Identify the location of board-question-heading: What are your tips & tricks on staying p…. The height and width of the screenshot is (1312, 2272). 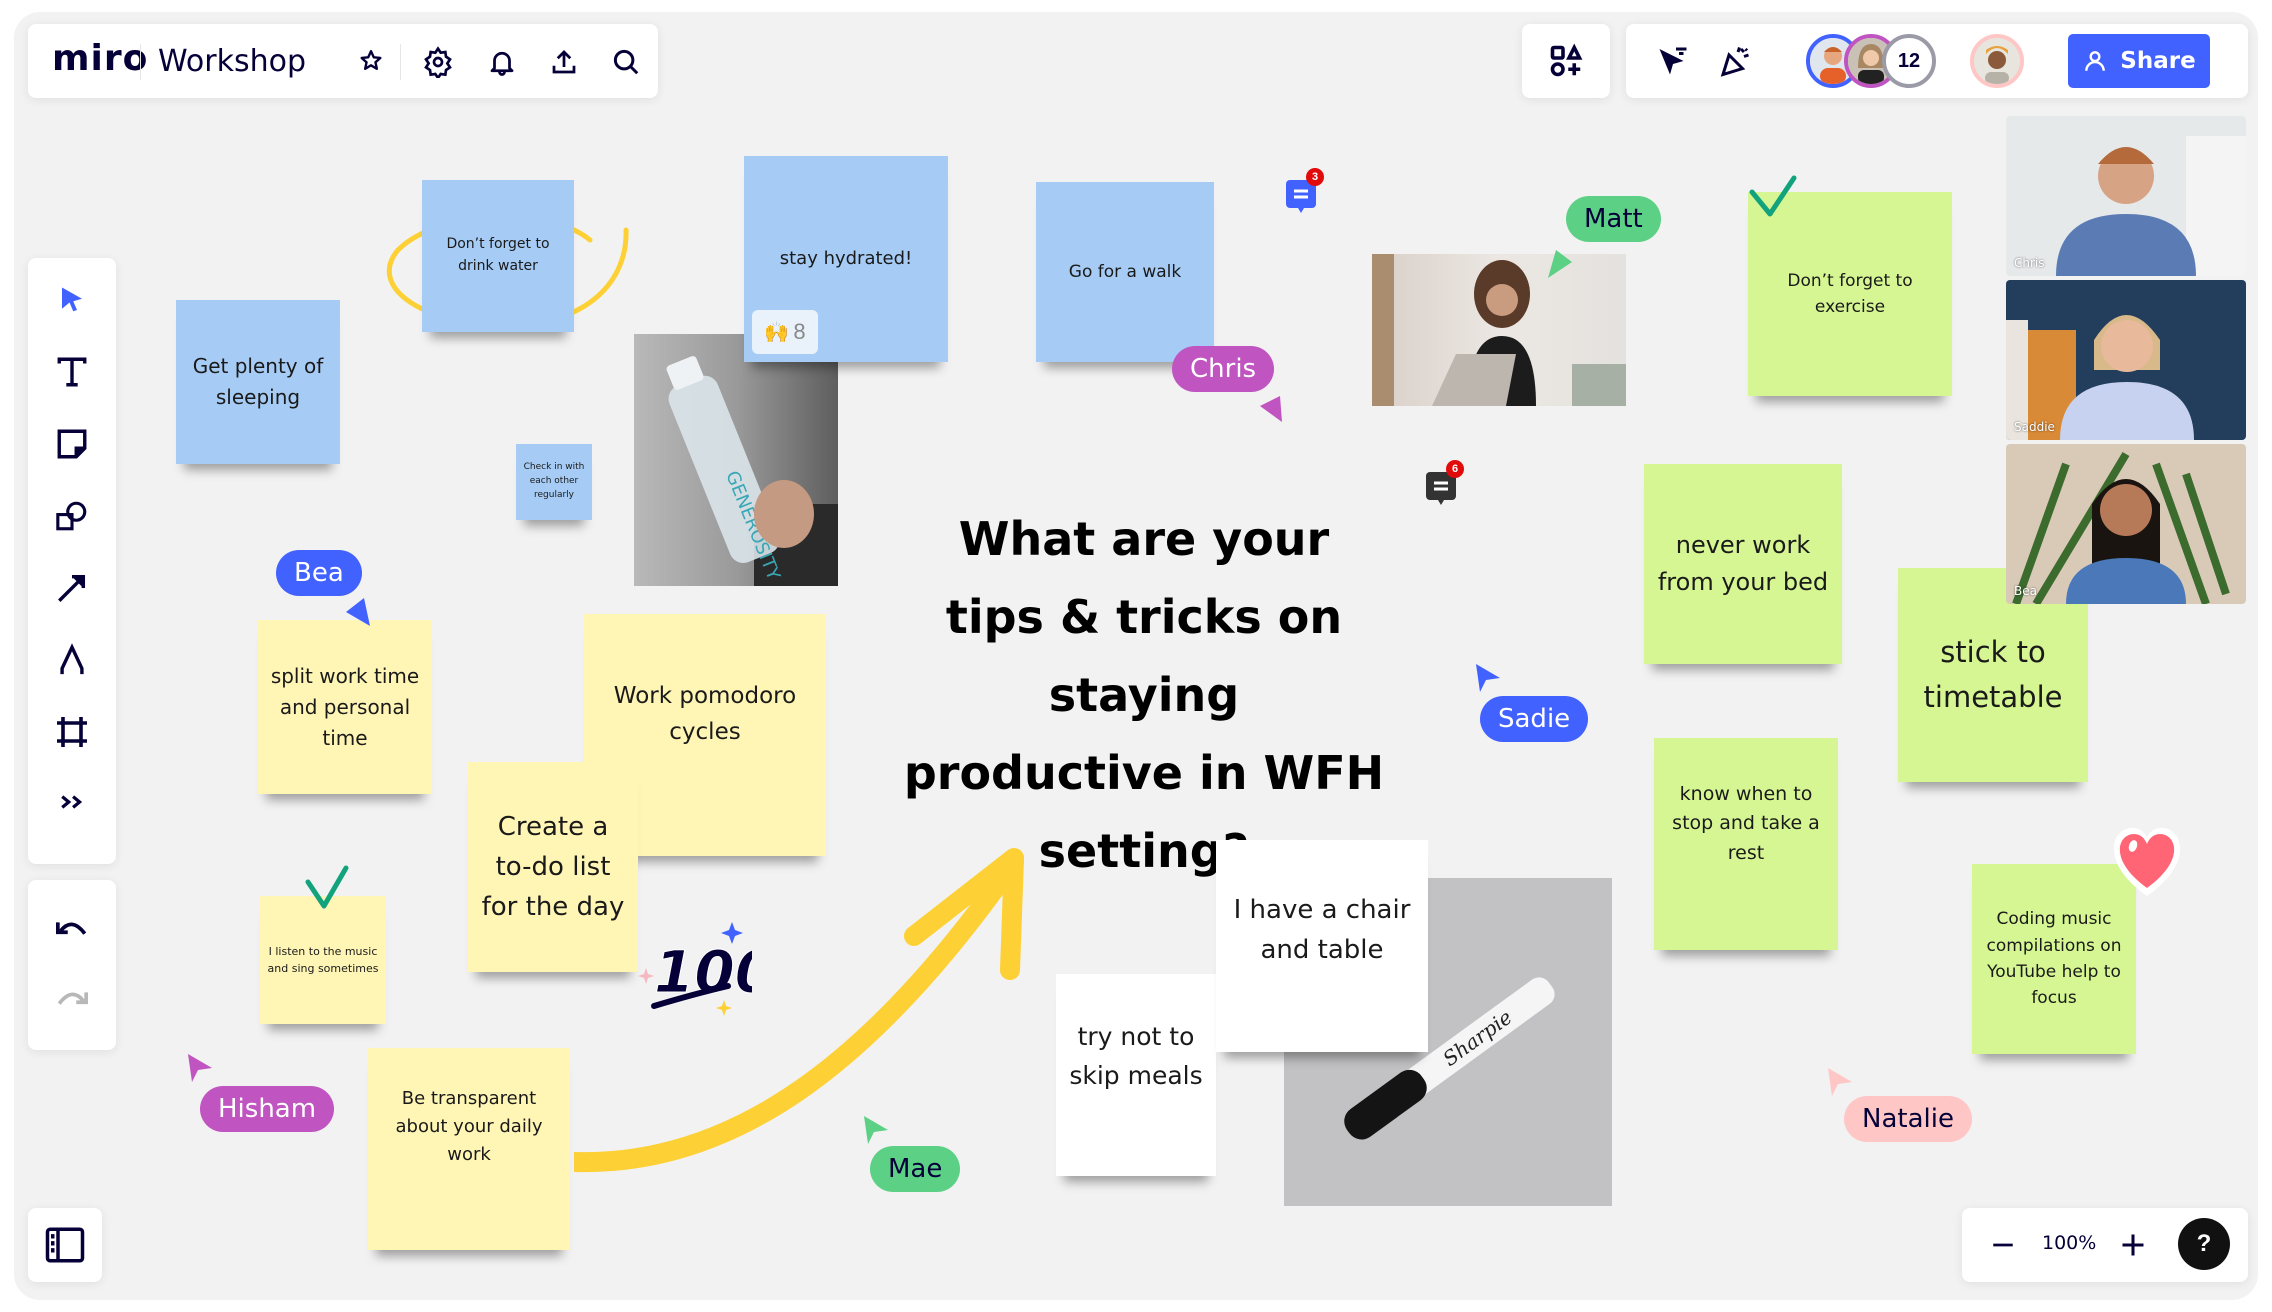
(1144, 695).